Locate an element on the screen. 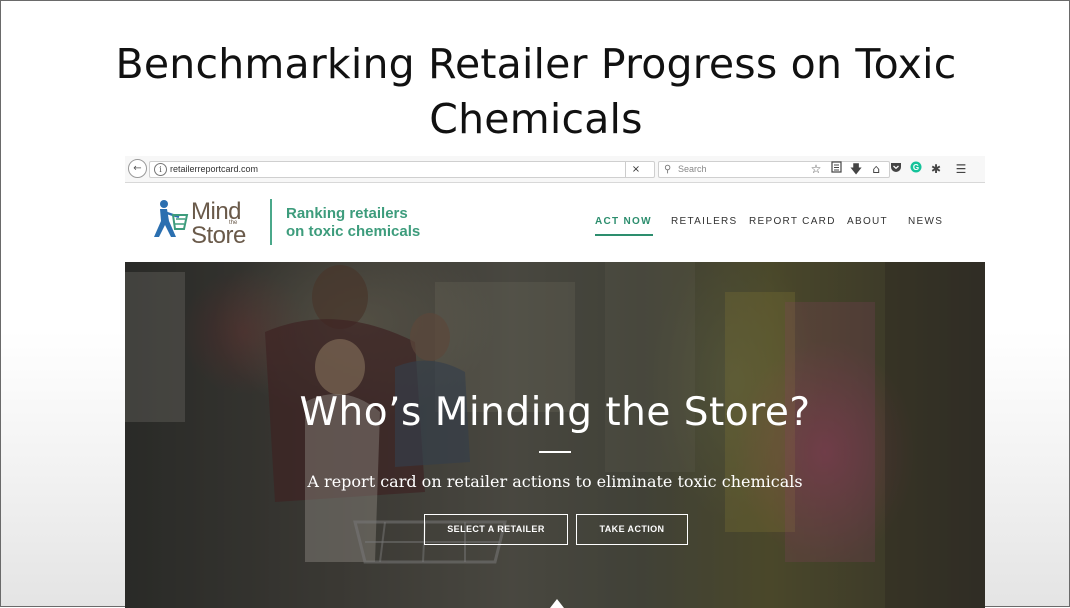 The height and width of the screenshot is (608, 1070). reading-list-icon is located at coordinates (836, 169).